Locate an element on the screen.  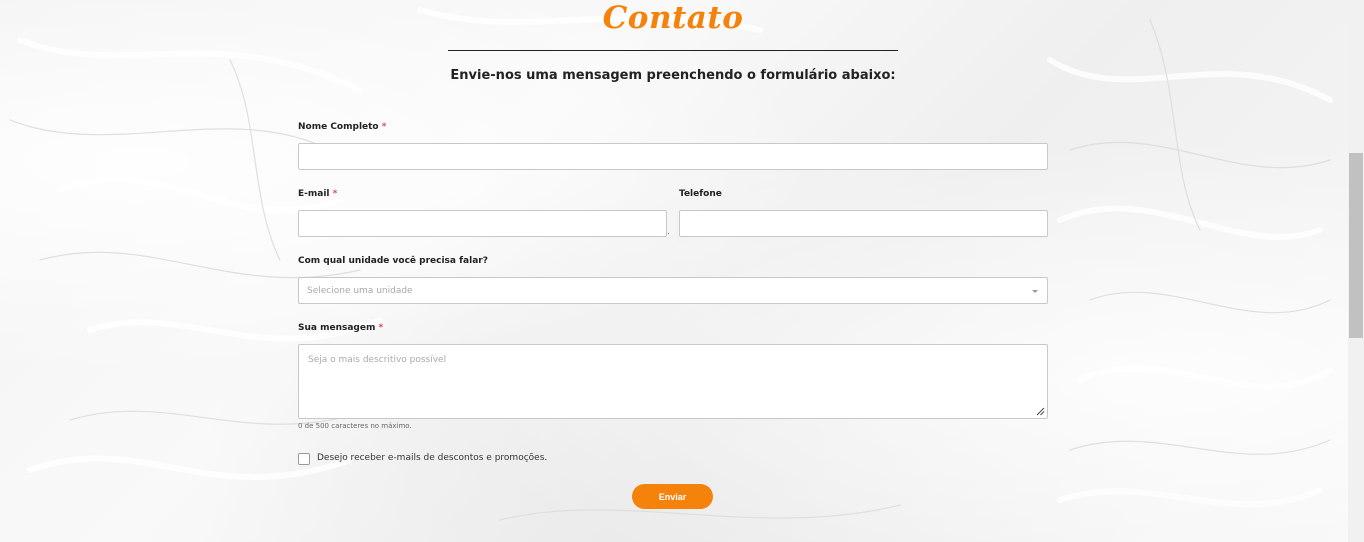
unit-field-label: Com qual unidade você precisa falar? is located at coordinates (393, 261).